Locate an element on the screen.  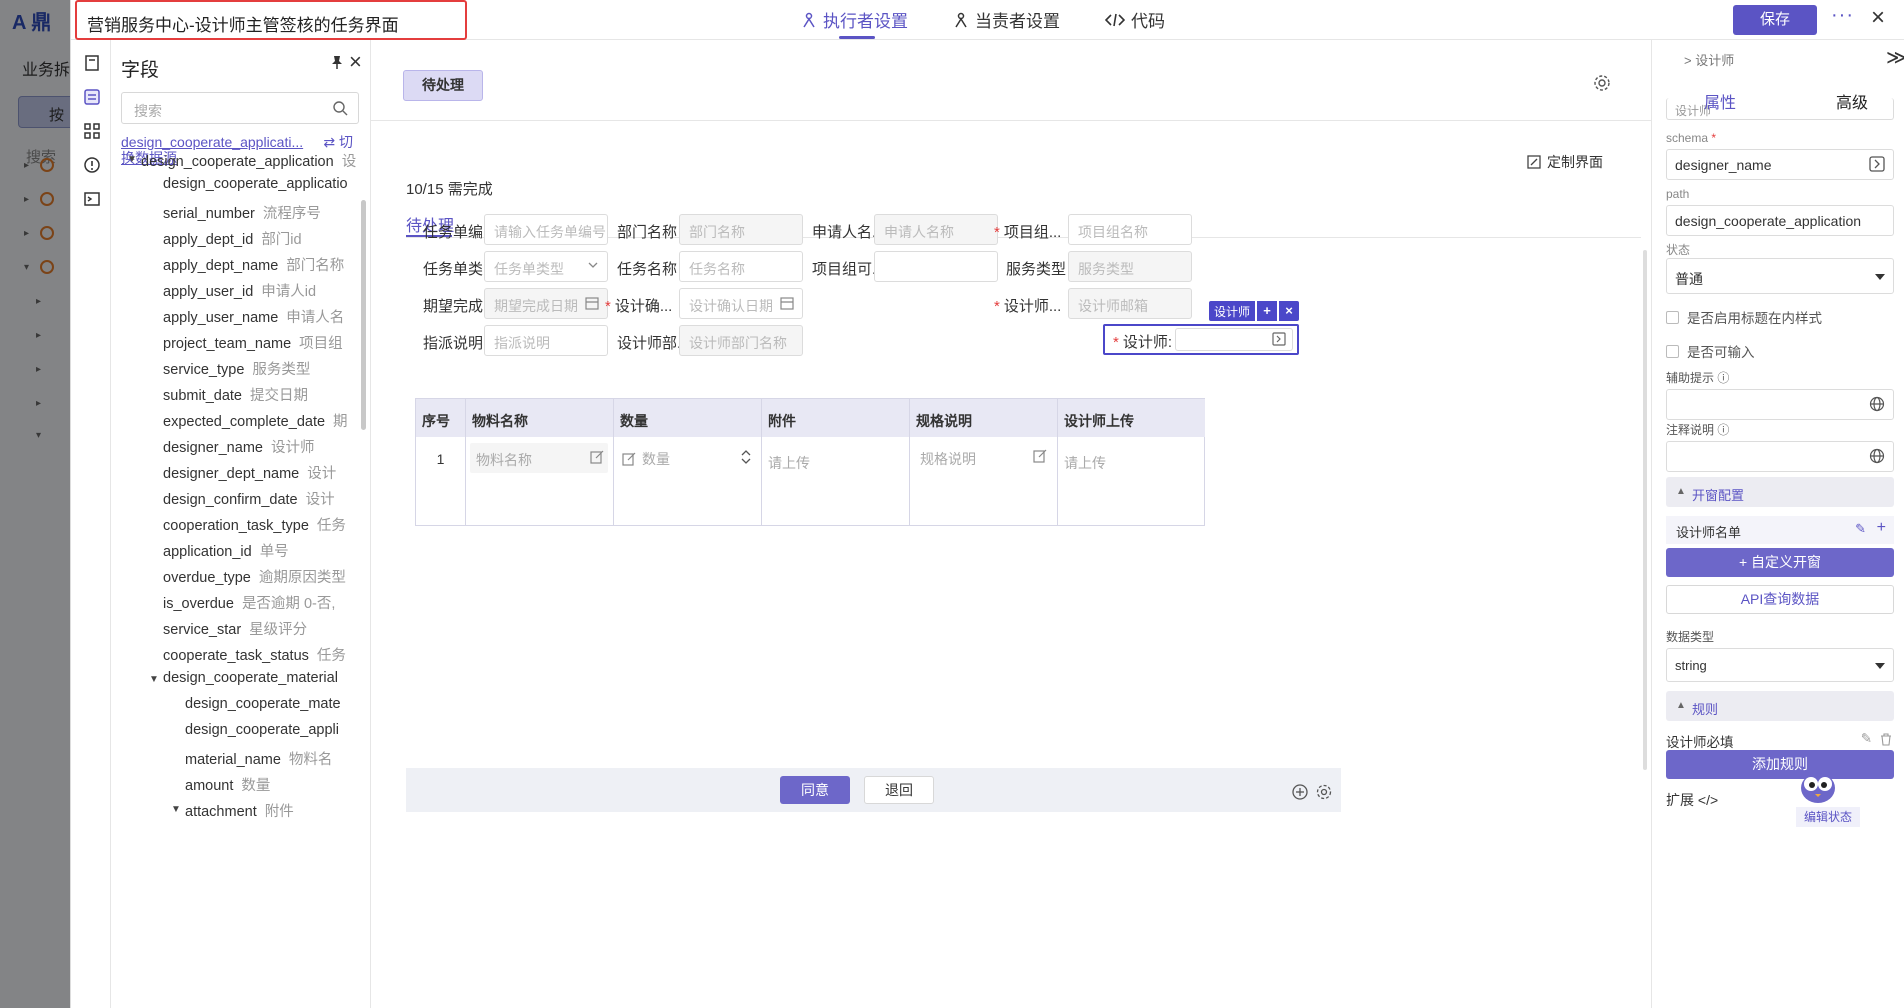
form-field-input is located at coordinates (936, 266).